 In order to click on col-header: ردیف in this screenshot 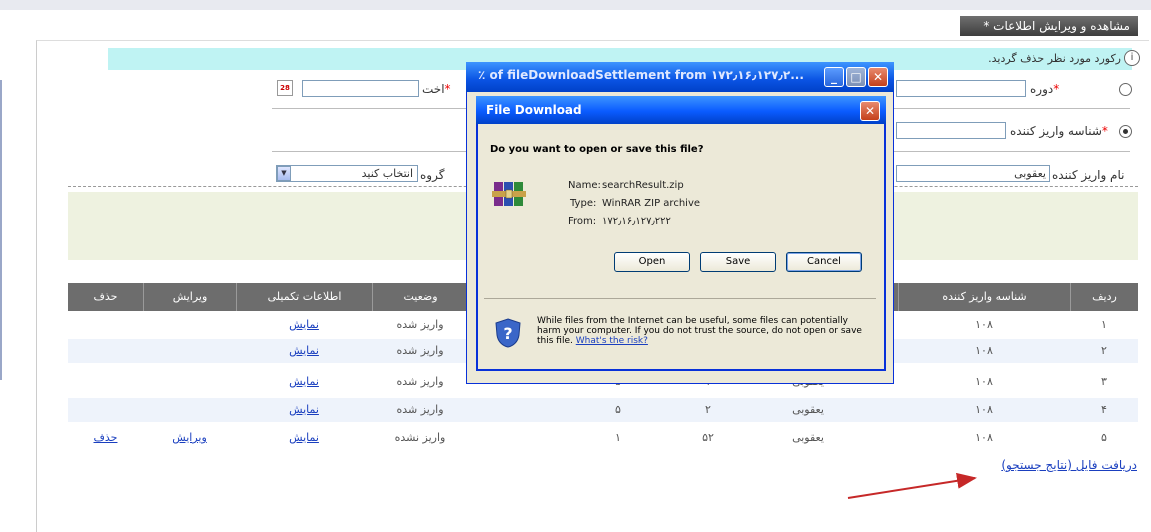, I will do `click(1104, 297)`.